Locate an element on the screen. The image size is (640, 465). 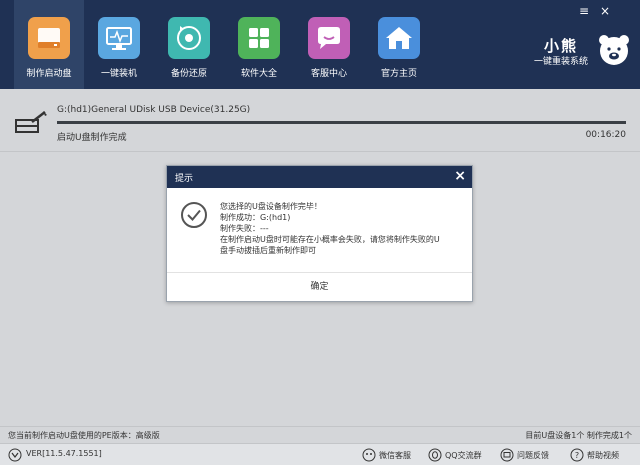
nav-label: 官方主页 is located at coordinates (398, 74).